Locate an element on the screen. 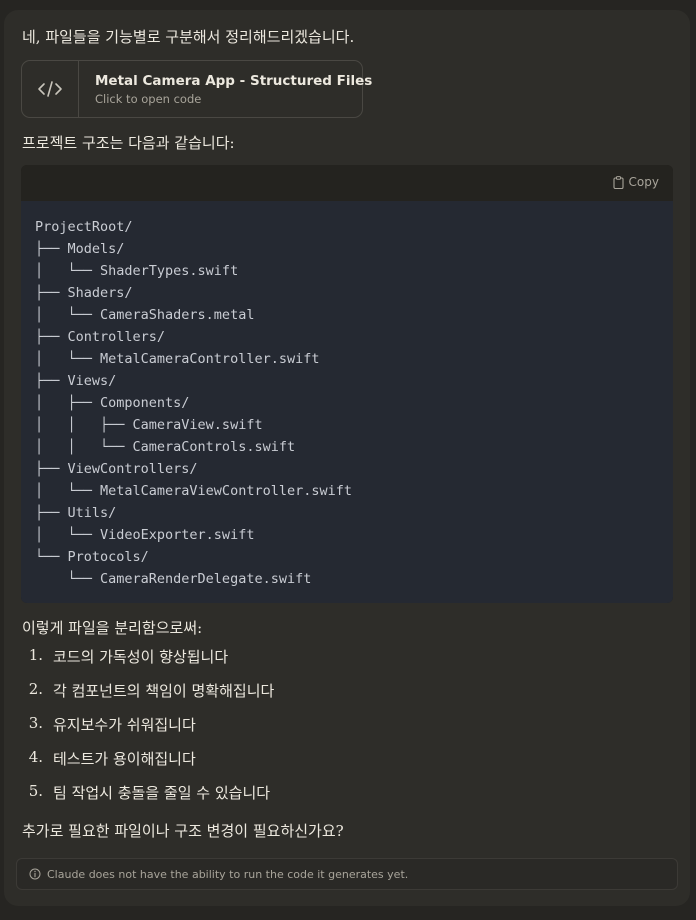 The height and width of the screenshot is (920, 696). artifact-title: Metal Camera App - Structured Files is located at coordinates (234, 81).